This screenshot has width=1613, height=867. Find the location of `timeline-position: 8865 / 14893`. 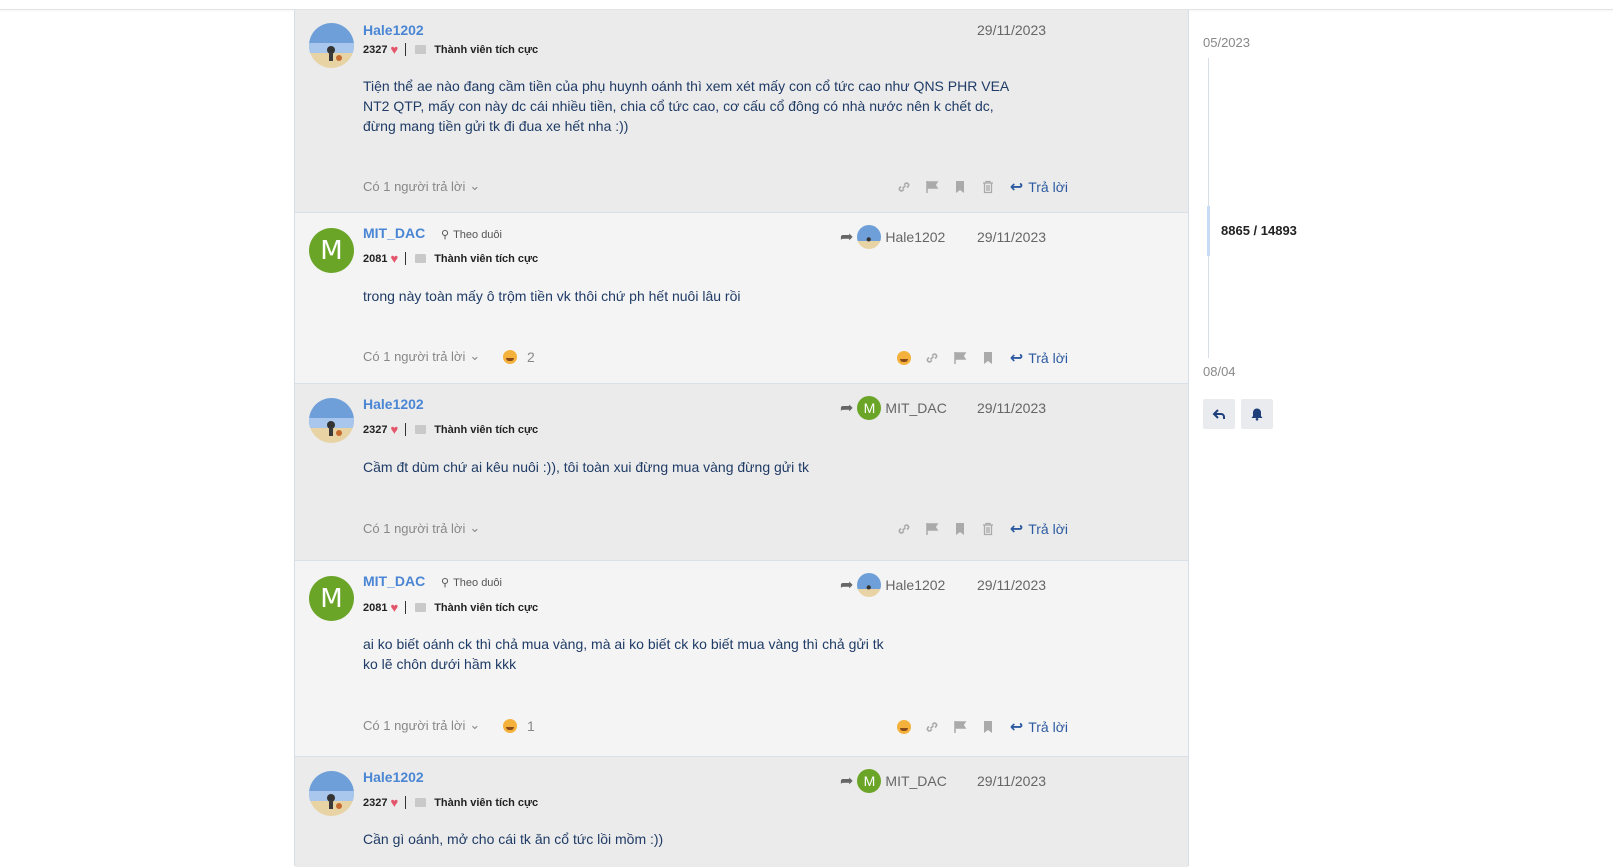

timeline-position: 8865 / 14893 is located at coordinates (1259, 230).